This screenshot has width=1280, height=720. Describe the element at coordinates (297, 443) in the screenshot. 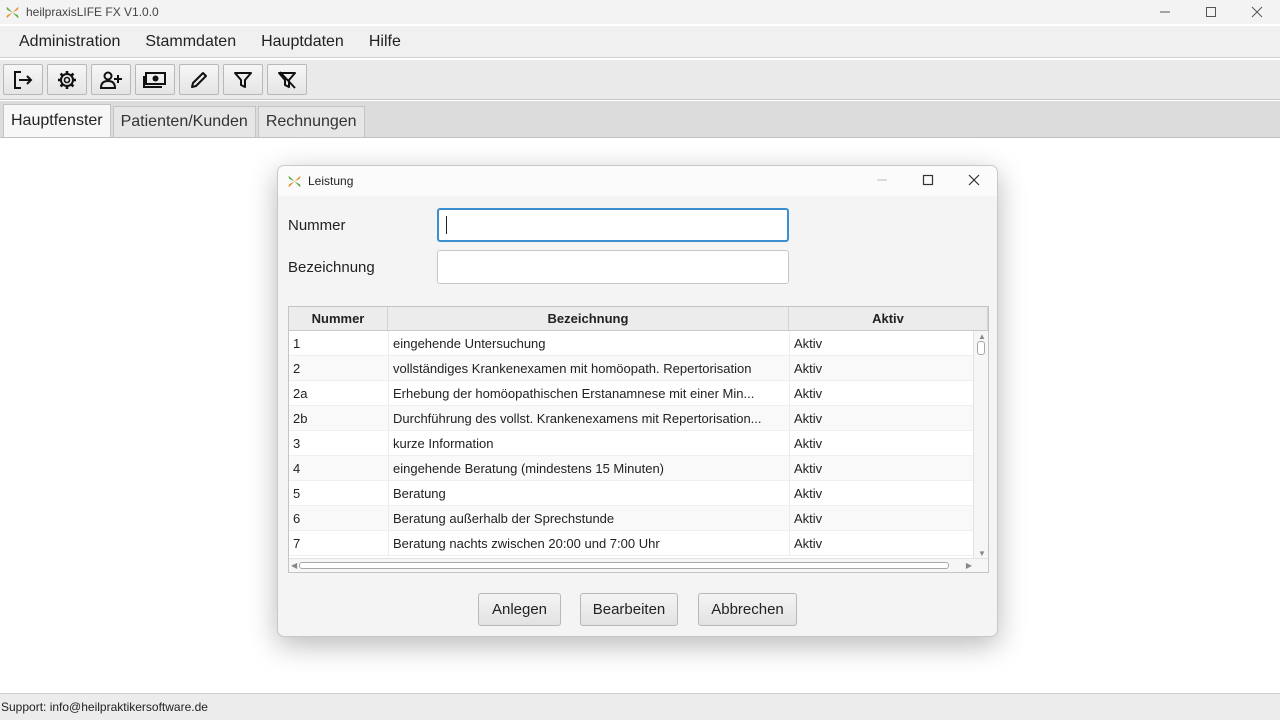

I see `cell-nummer: 3` at that location.